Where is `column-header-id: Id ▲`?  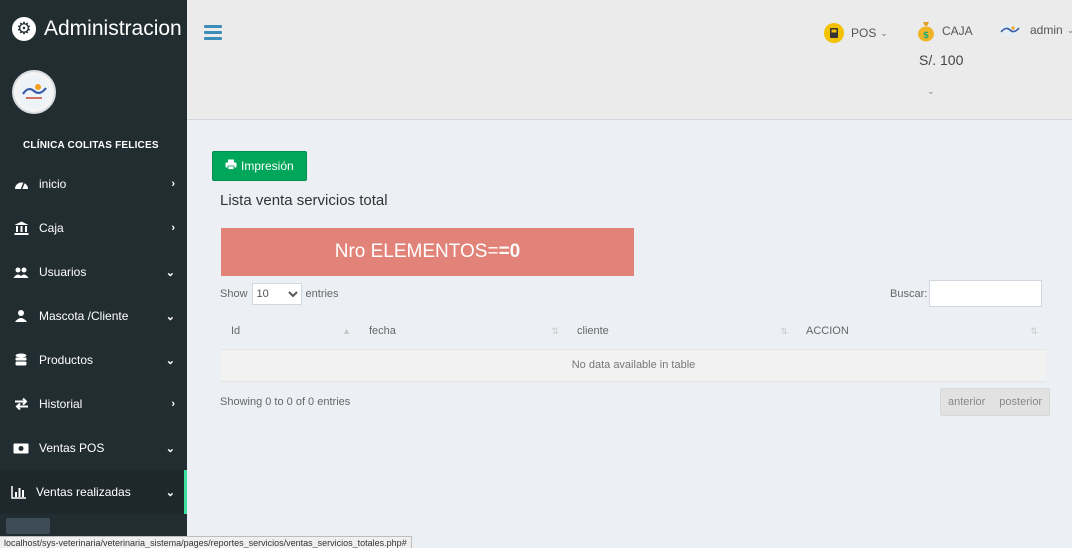
column-header-id: Id ▲ is located at coordinates (290, 332).